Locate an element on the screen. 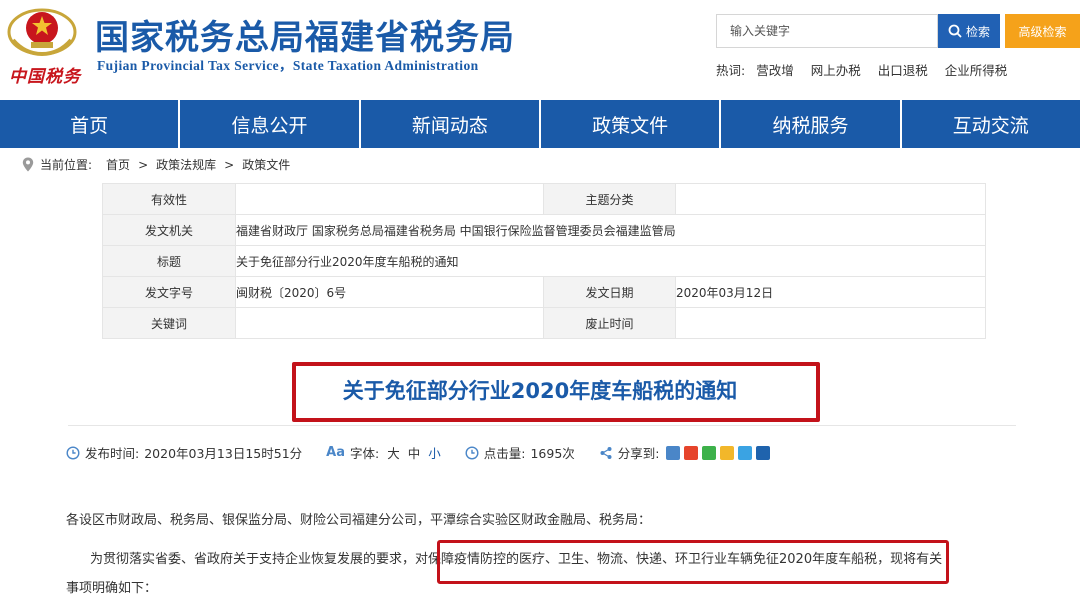 The height and width of the screenshot is (602, 1080). search-button: 检索 is located at coordinates (969, 31).